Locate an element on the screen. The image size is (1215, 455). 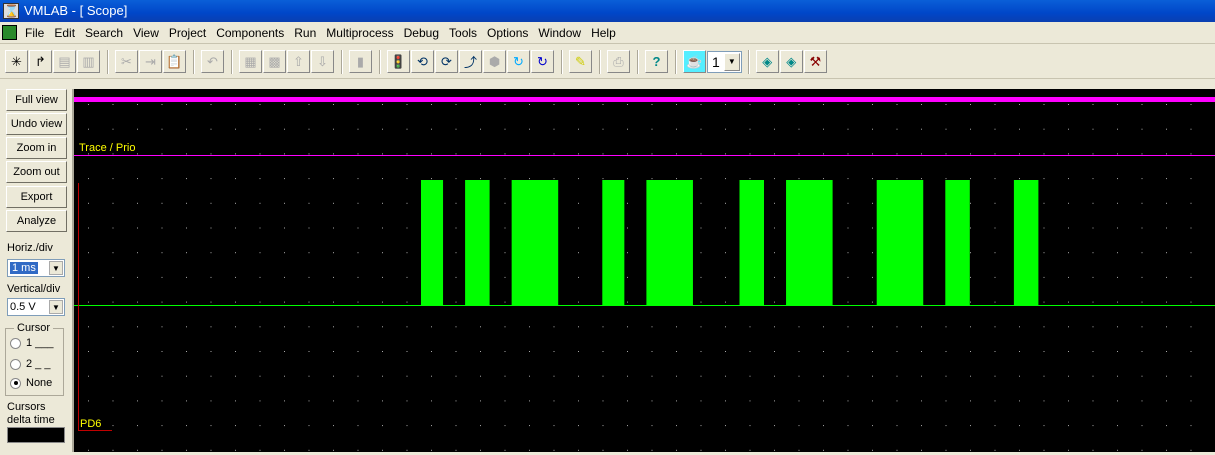
chip-dots-icon: ◈ is located at coordinates (791, 61).